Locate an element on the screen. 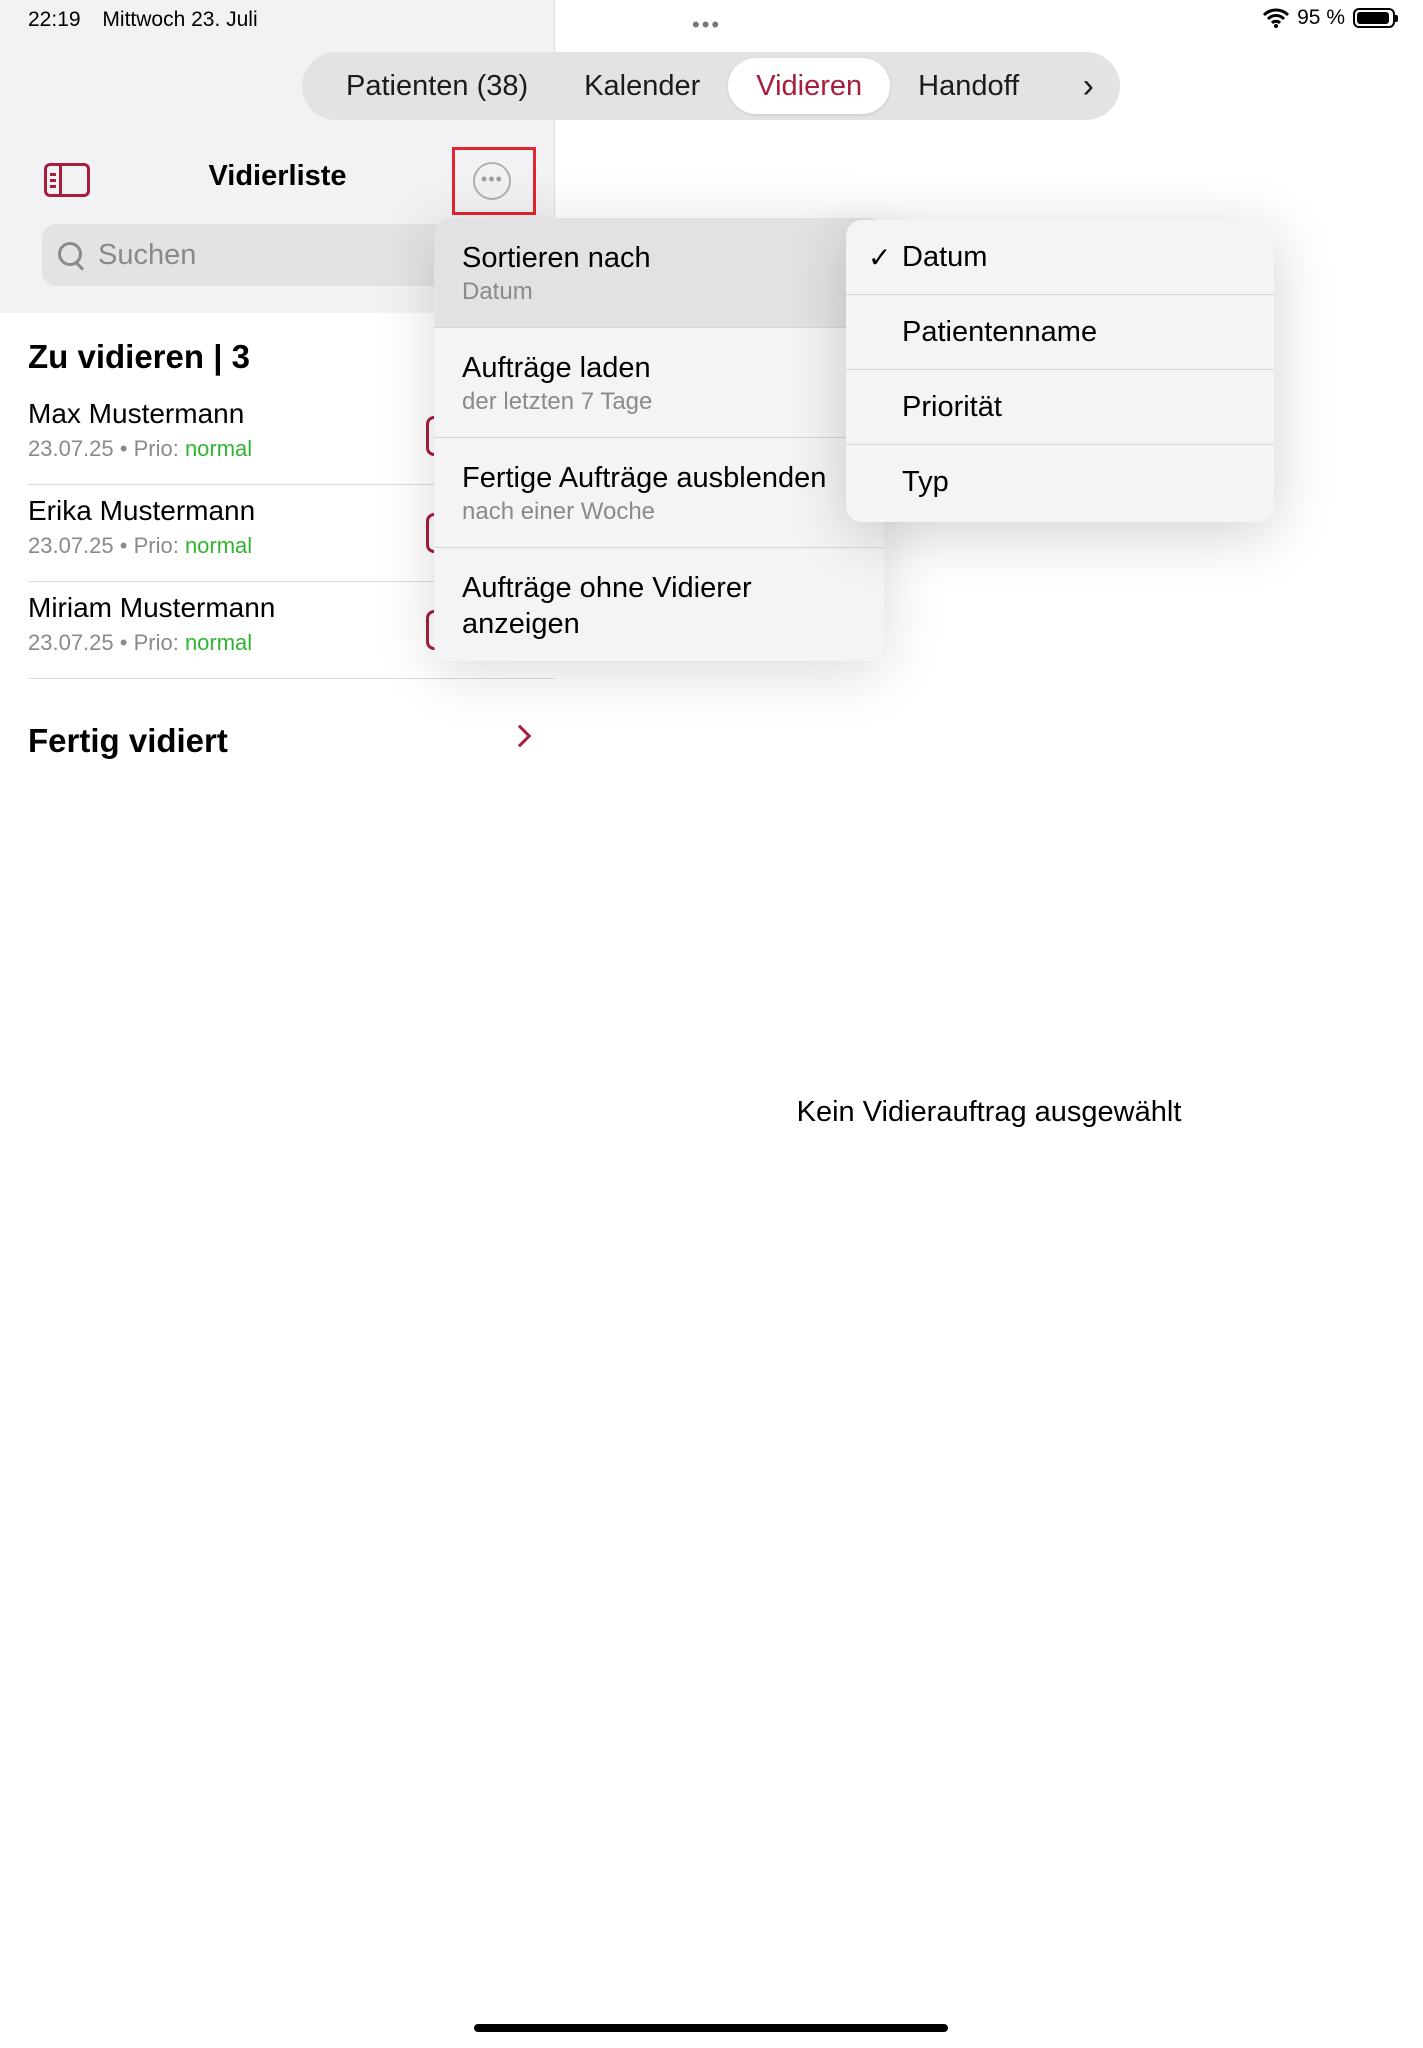  tab-vidieren: Vidieren is located at coordinates (809, 86).